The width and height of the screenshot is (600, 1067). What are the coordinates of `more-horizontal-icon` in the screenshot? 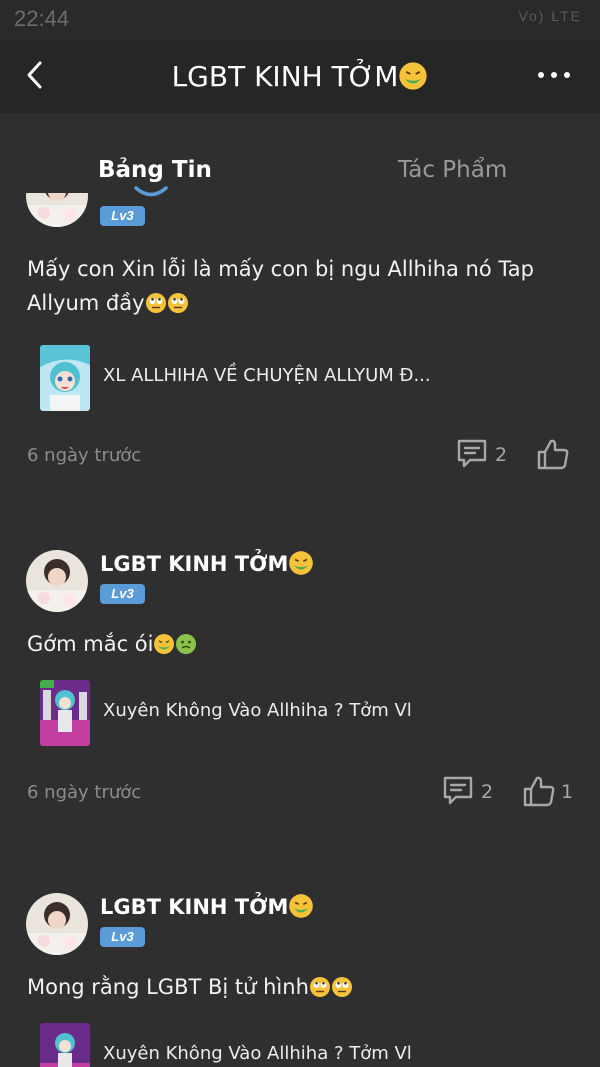 It's located at (554, 75).